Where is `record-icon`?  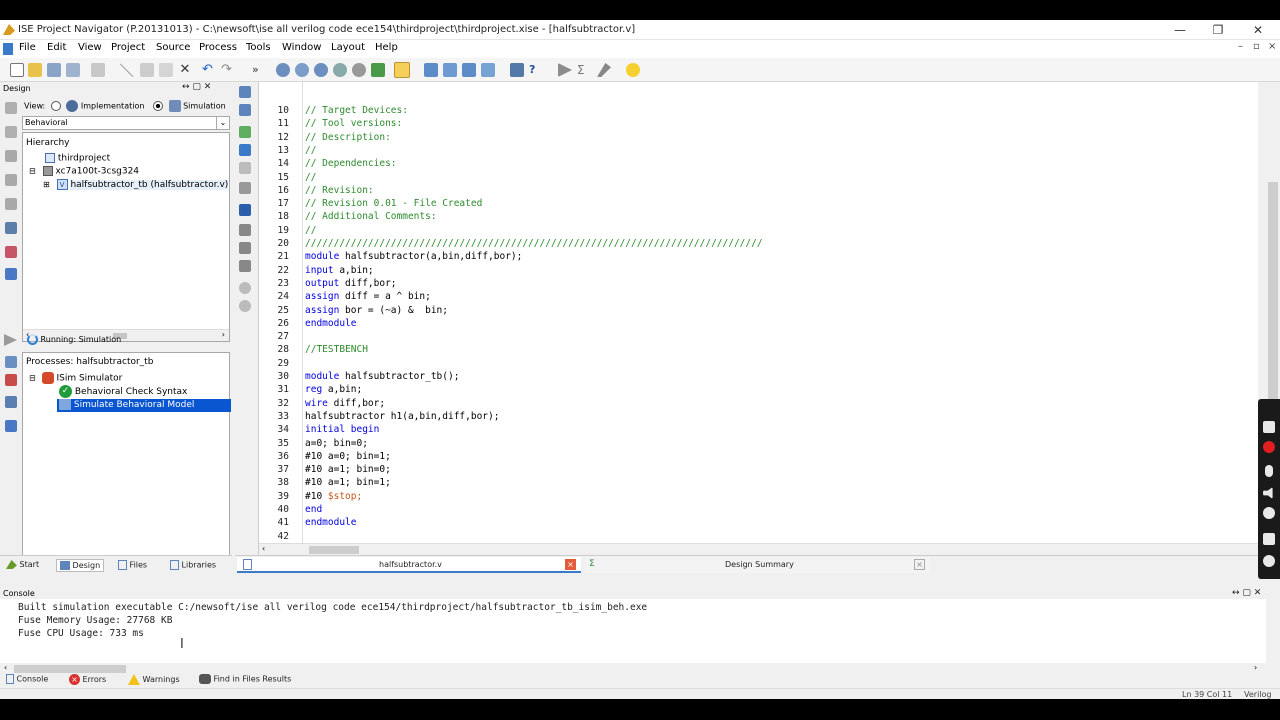 record-icon is located at coordinates (1269, 447).